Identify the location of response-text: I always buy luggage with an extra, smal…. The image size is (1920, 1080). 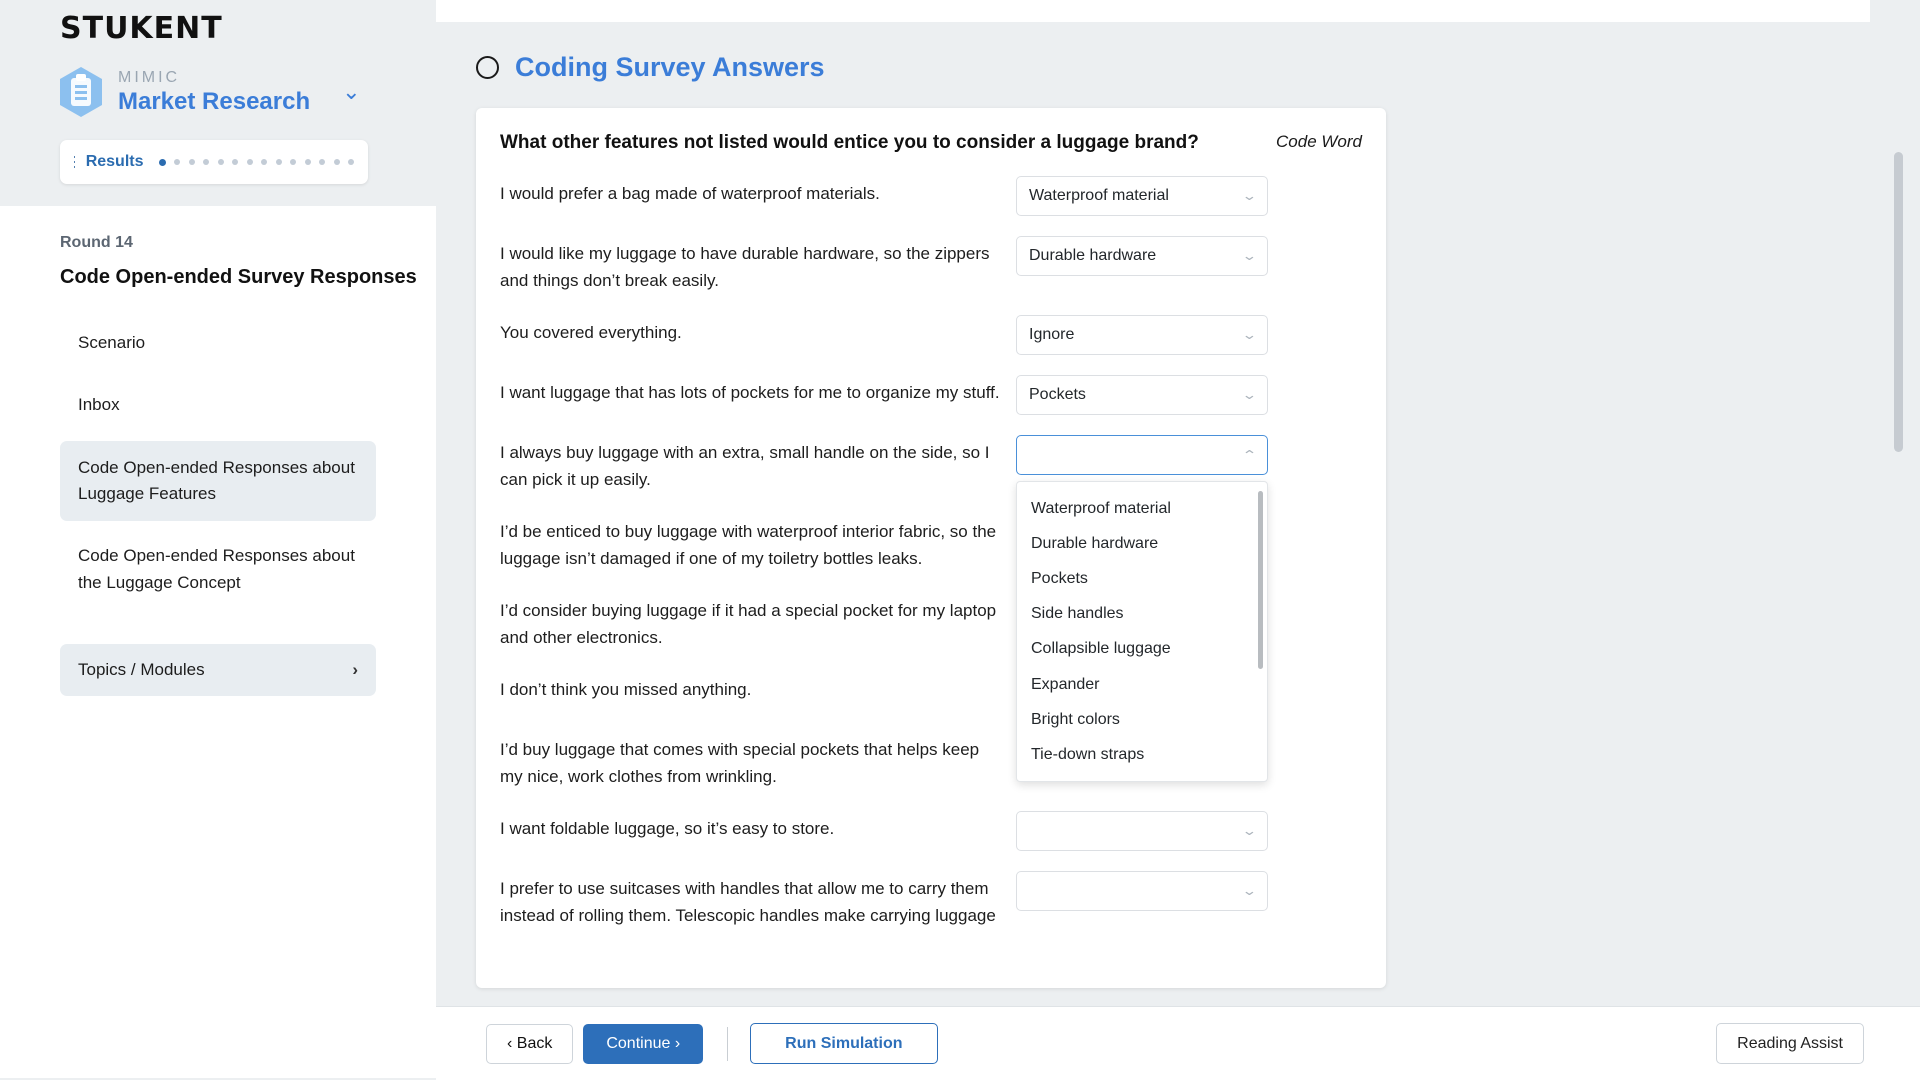
(745, 466).